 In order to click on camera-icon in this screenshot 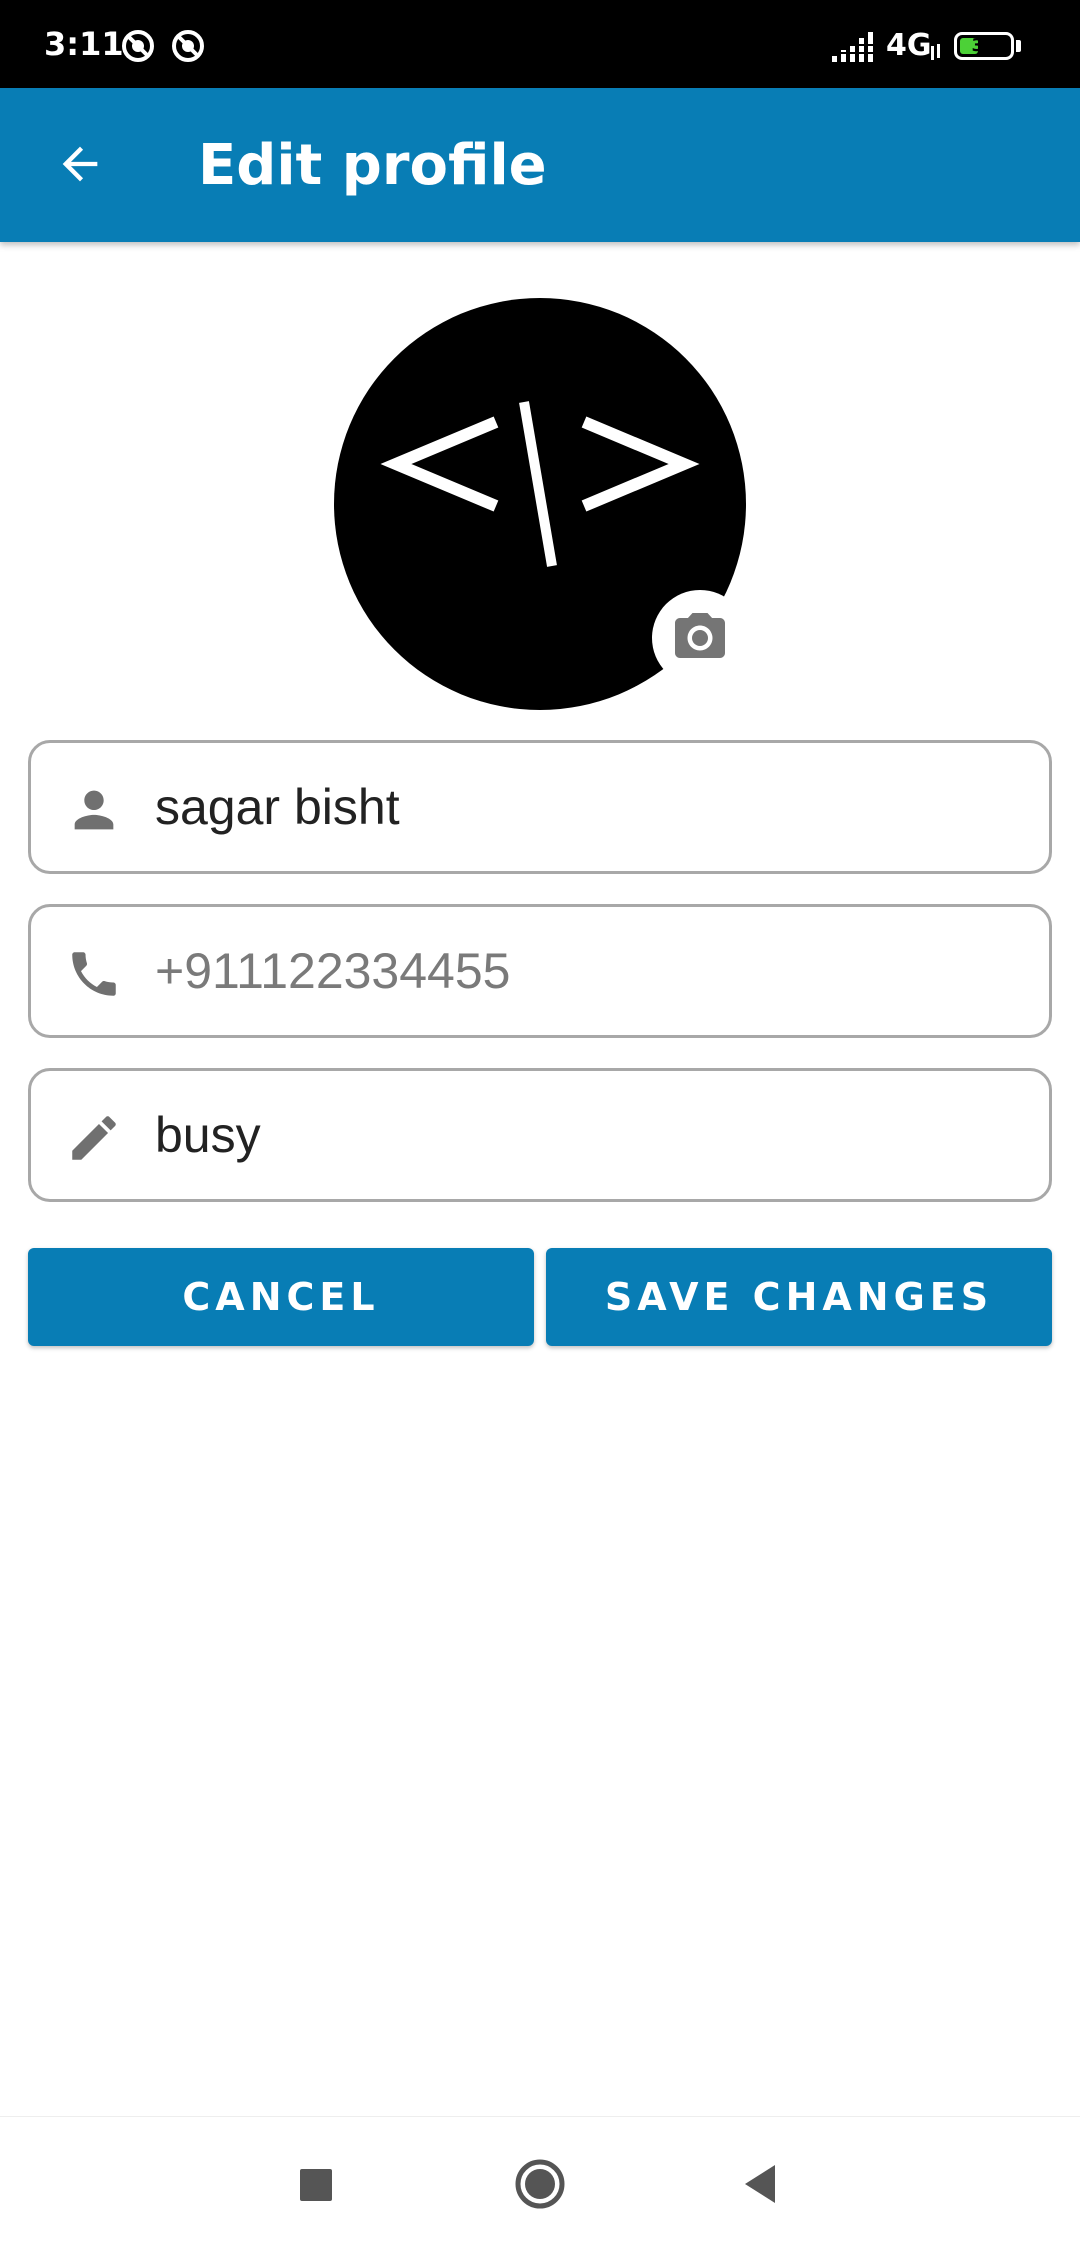, I will do `click(700, 635)`.